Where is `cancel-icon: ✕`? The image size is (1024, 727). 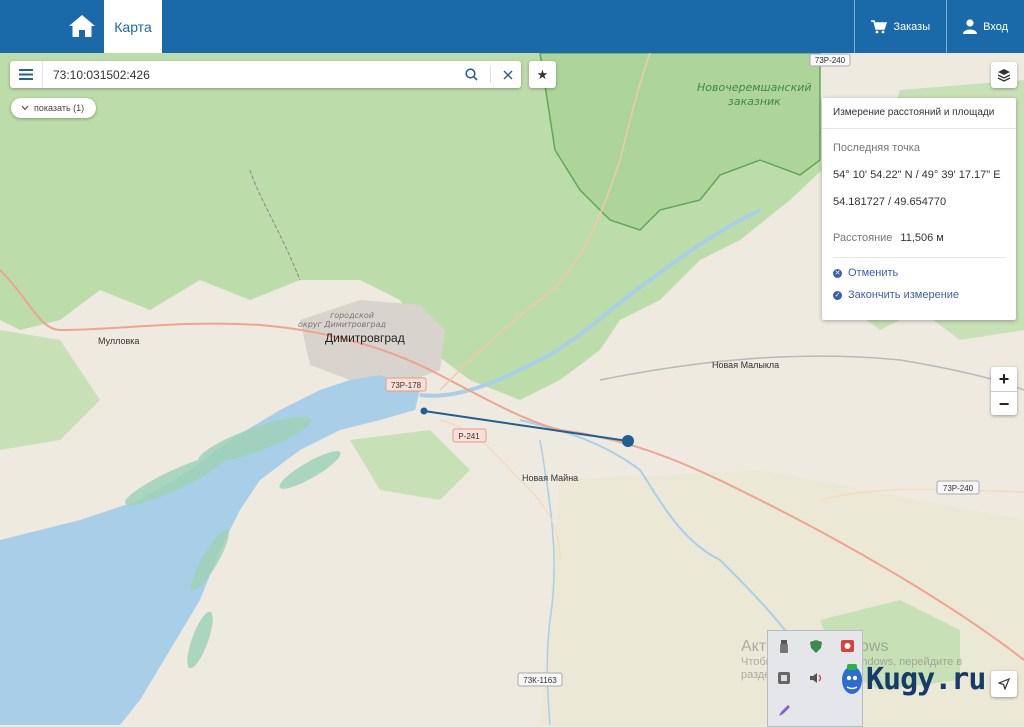
cancel-icon: ✕ is located at coordinates (837, 273).